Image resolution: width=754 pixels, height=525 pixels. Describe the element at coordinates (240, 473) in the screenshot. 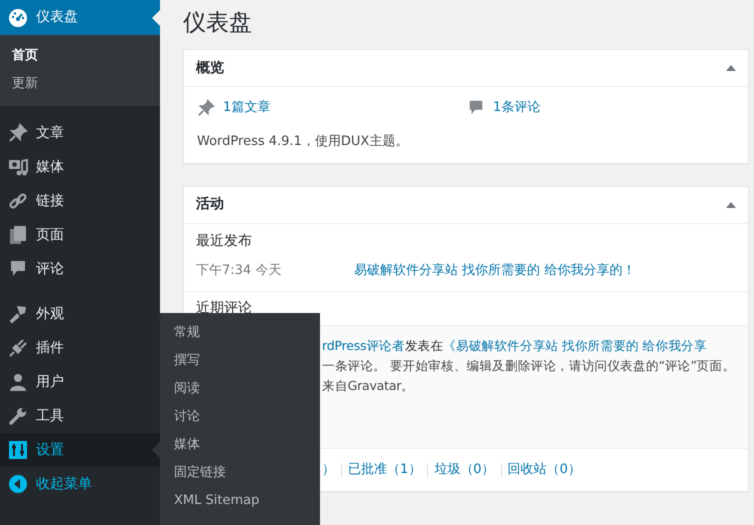

I see `flyout-item: 固定链接` at that location.